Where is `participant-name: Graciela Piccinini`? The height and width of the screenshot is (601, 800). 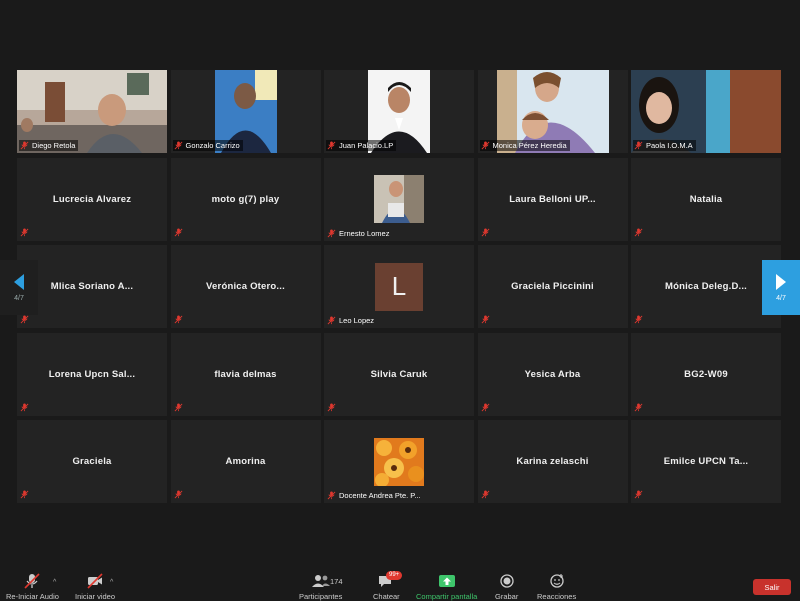
participant-name: Graciela Piccinini is located at coordinates (552, 286).